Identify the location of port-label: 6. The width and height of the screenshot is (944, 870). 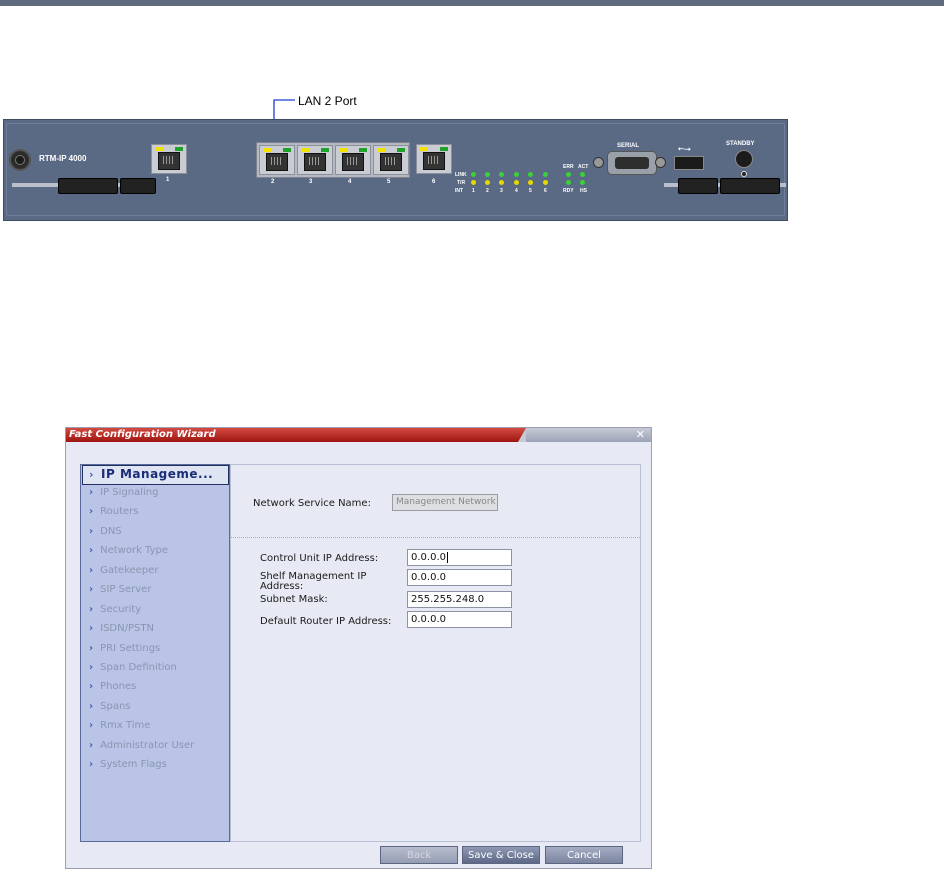
(434, 182).